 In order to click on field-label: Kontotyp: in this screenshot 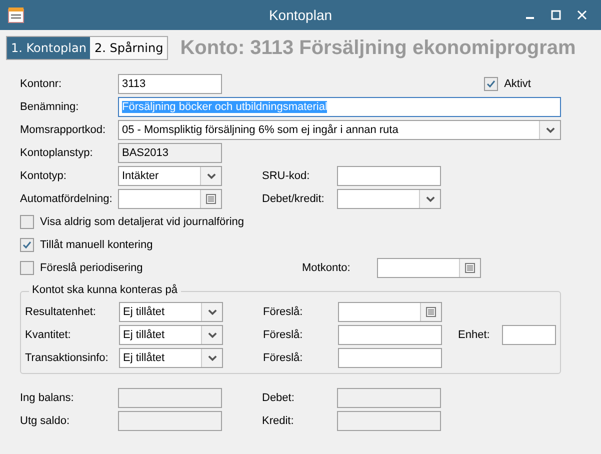, I will do `click(44, 176)`.